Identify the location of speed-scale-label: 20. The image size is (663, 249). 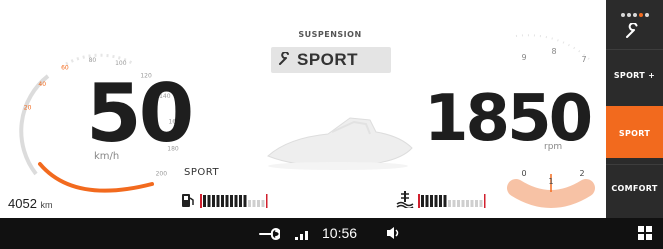
(28, 107).